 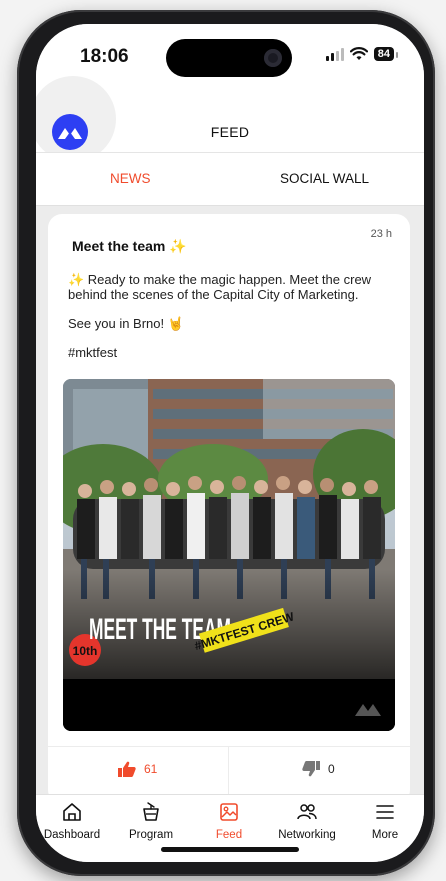 I want to click on post-paragraph: See you in Brno! 🤘, so click(x=126, y=323).